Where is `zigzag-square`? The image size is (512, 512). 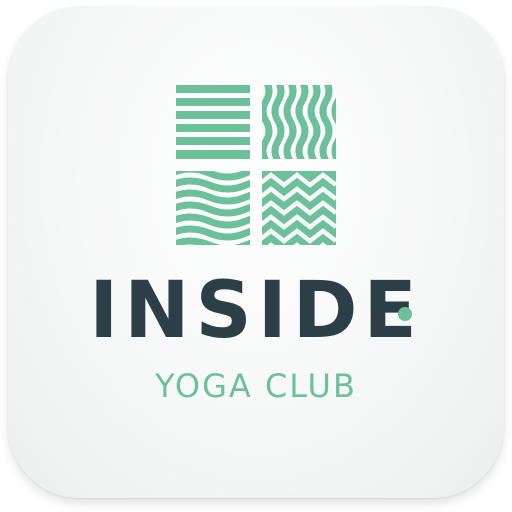 zigzag-square is located at coordinates (299, 208).